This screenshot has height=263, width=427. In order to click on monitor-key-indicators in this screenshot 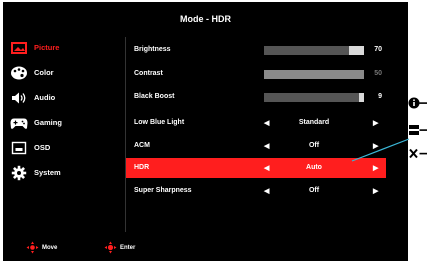, I will do `click(417, 135)`.